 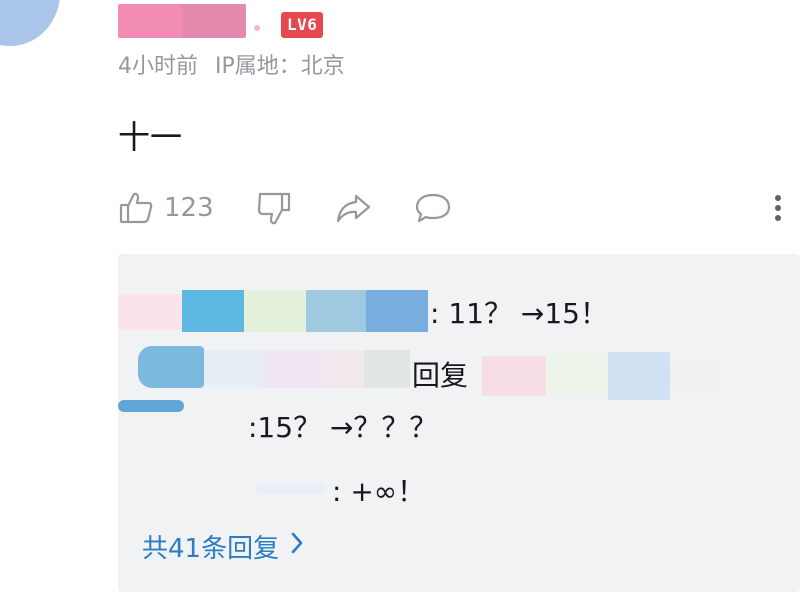 What do you see at coordinates (182, 21) in the screenshot?
I see `username-blurred` at bounding box center [182, 21].